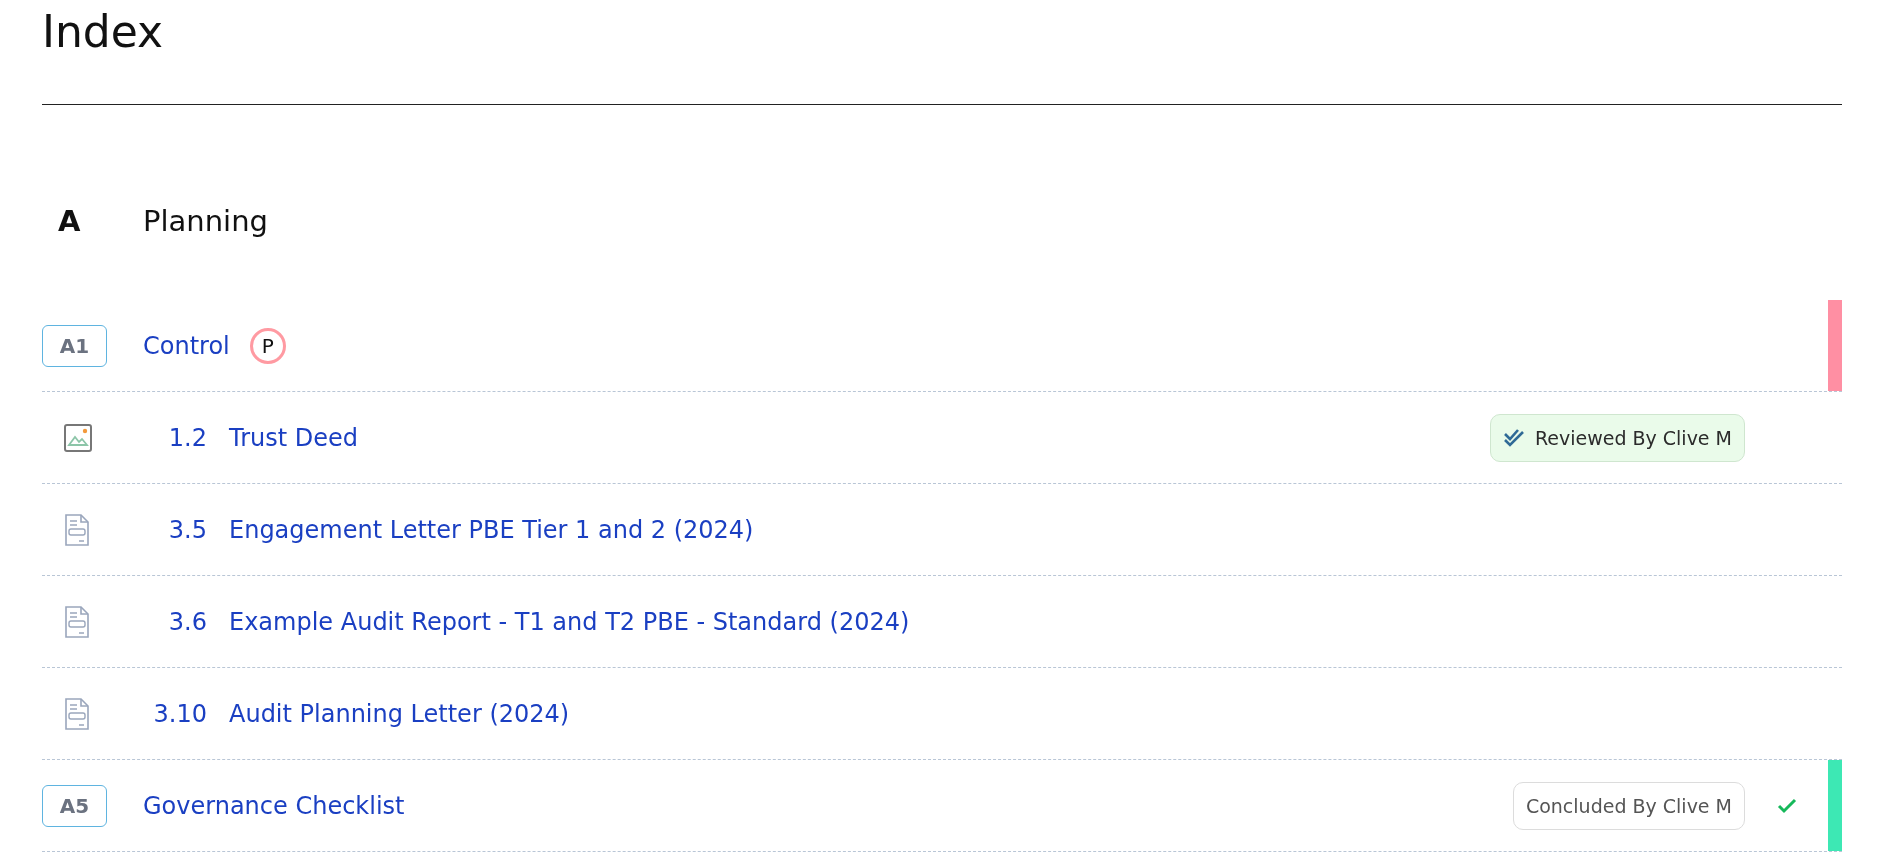 The height and width of the screenshot is (866, 1882). What do you see at coordinates (187, 621) in the screenshot?
I see `item-number: 3.6` at bounding box center [187, 621].